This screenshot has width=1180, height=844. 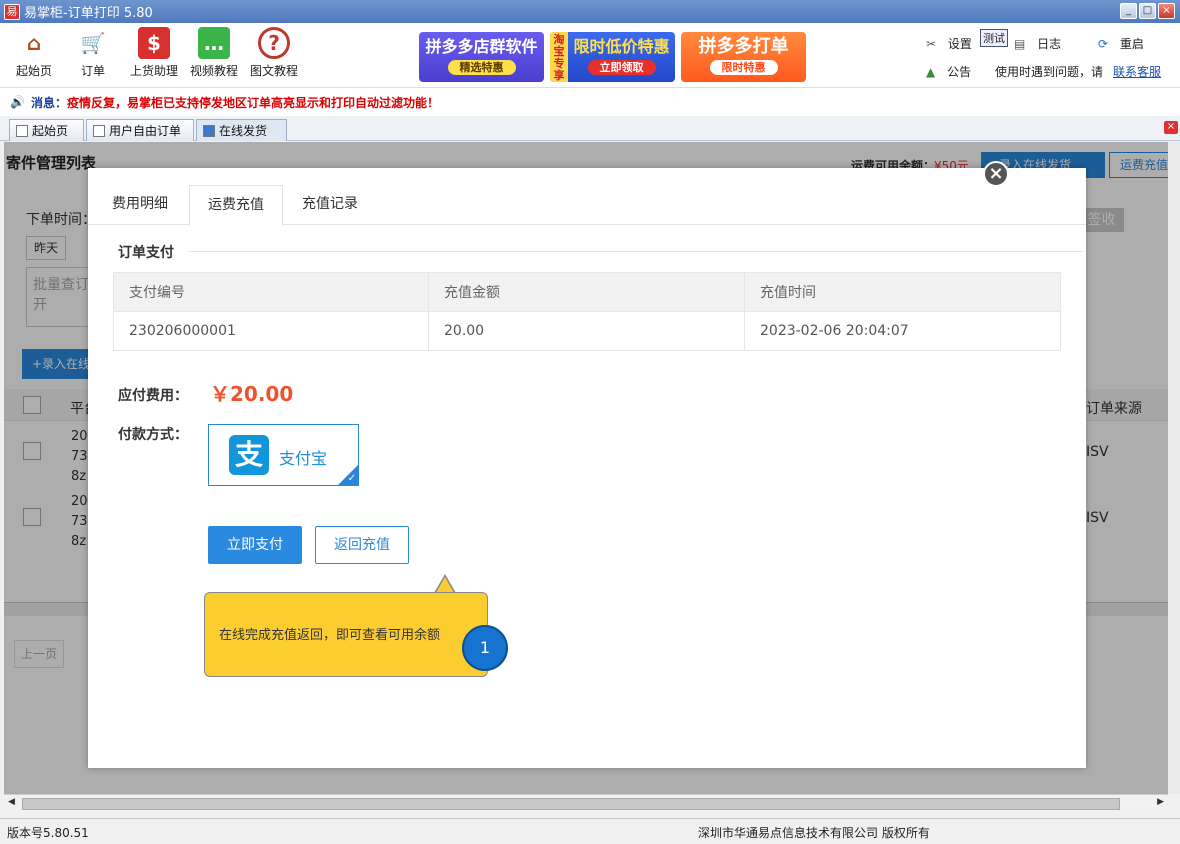 What do you see at coordinates (959, 44) in the screenshot?
I see `settings-label: 设置` at bounding box center [959, 44].